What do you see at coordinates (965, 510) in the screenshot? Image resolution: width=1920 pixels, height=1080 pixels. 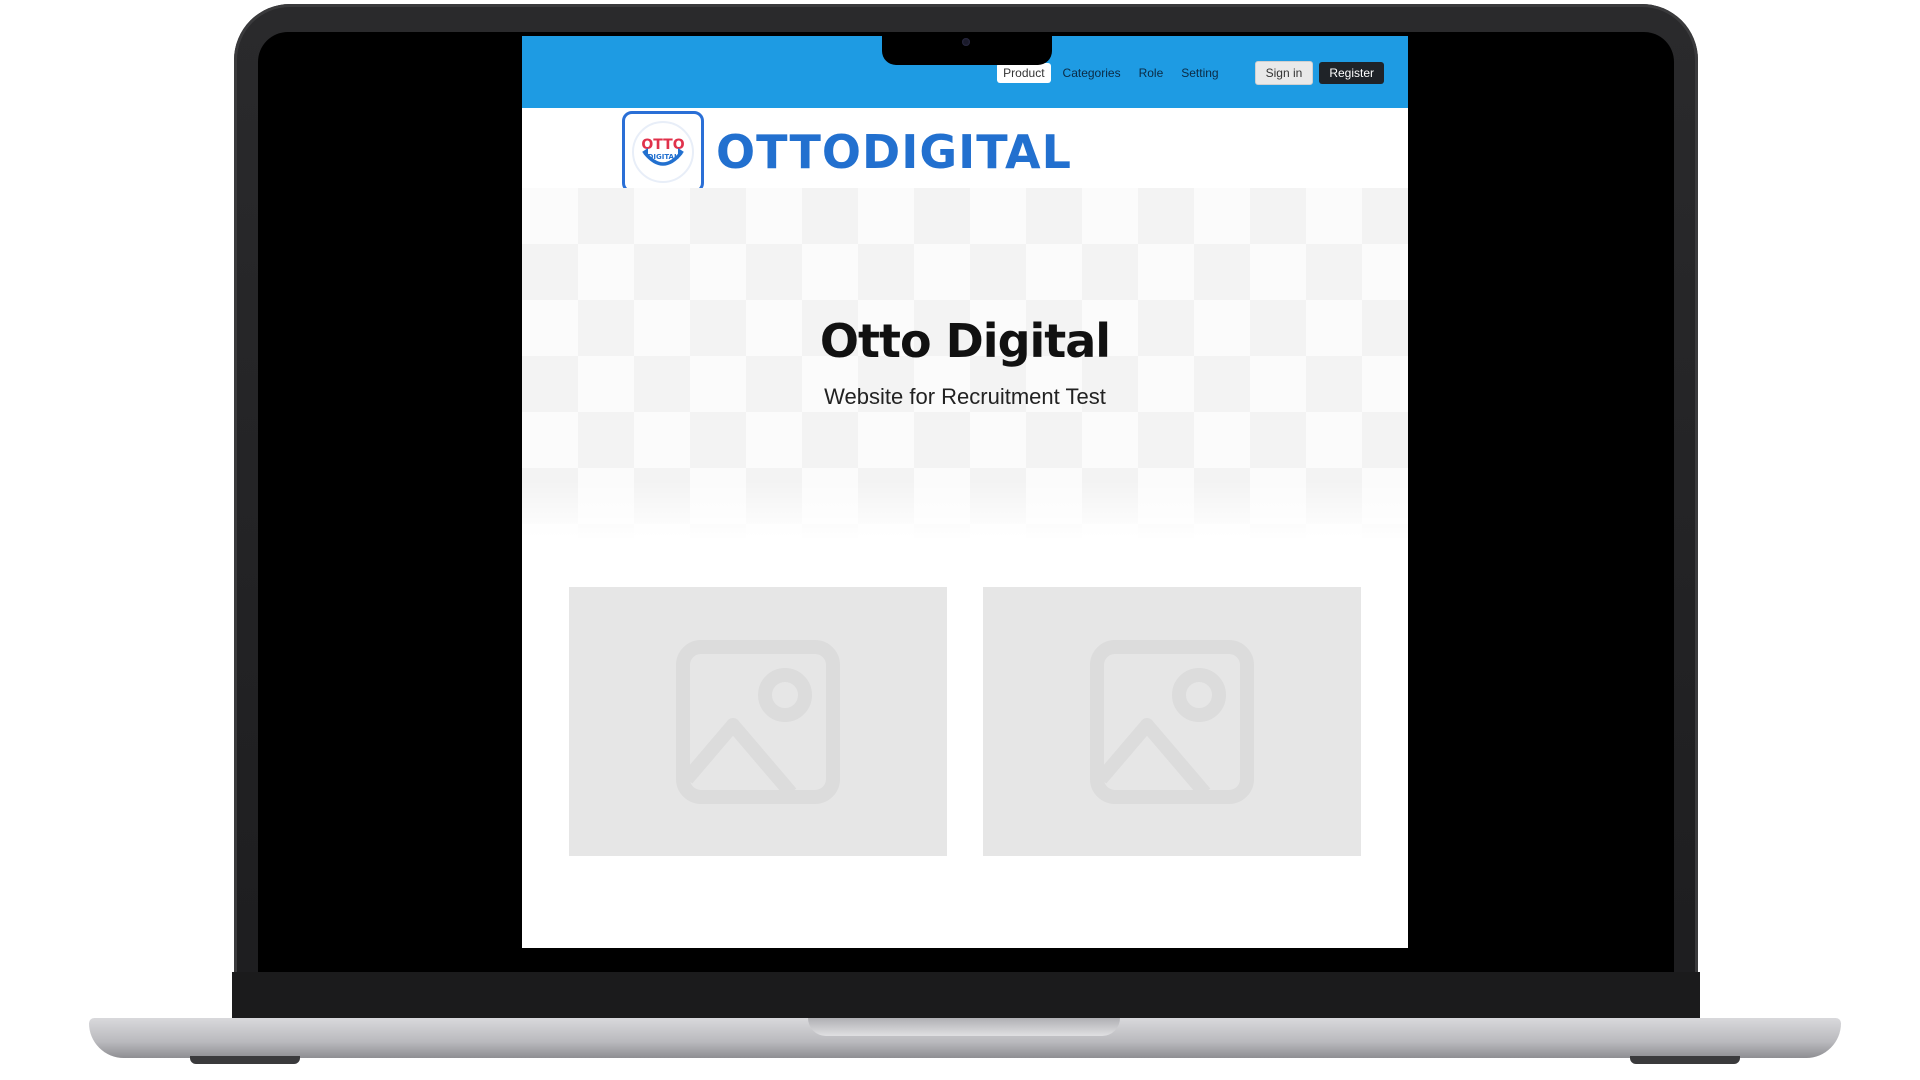 I see `hero-fade` at bounding box center [965, 510].